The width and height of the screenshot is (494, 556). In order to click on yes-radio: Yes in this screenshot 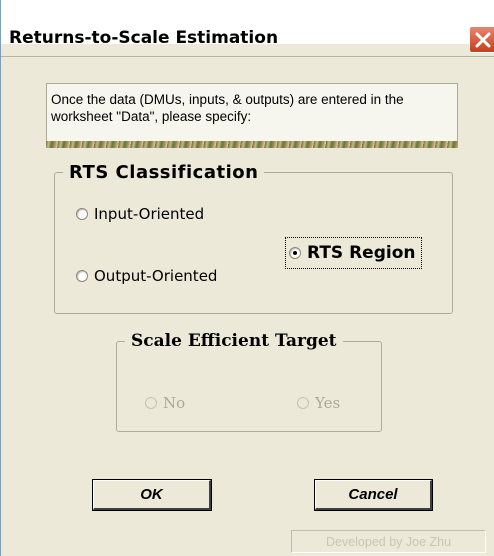, I will do `click(318, 403)`.